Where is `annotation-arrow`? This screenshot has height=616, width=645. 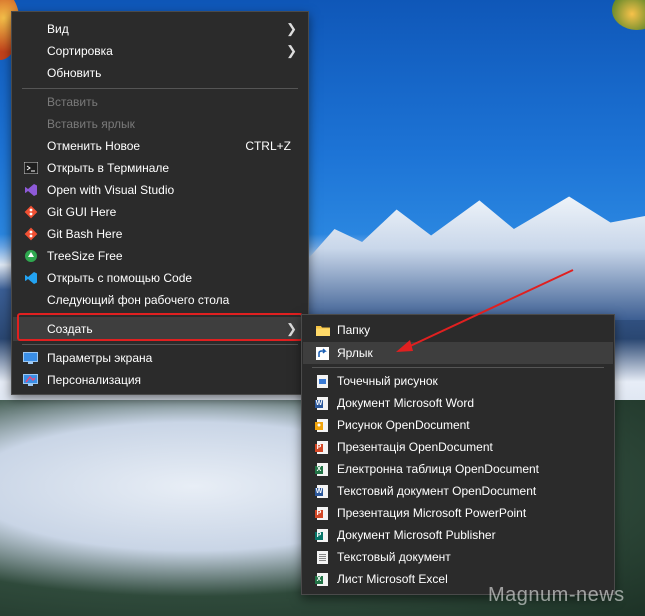
annotation-arrow is located at coordinates (485, 310).